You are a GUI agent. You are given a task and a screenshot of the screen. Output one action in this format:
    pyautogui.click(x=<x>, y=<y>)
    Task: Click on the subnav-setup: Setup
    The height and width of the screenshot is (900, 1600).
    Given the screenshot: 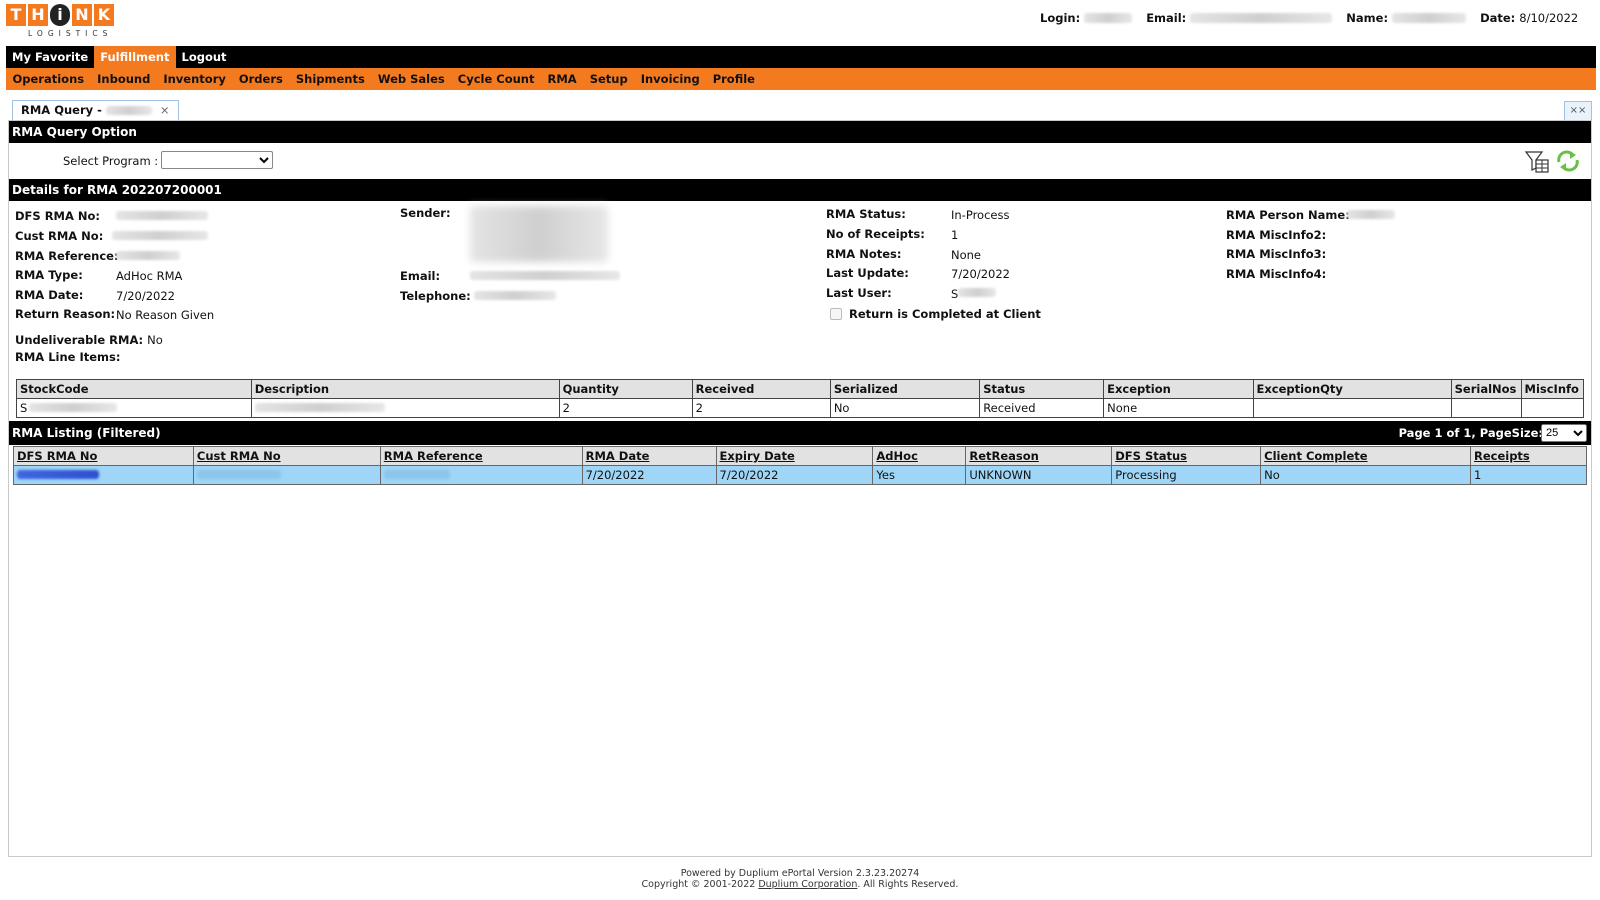 What is the action you would take?
    pyautogui.click(x=608, y=79)
    